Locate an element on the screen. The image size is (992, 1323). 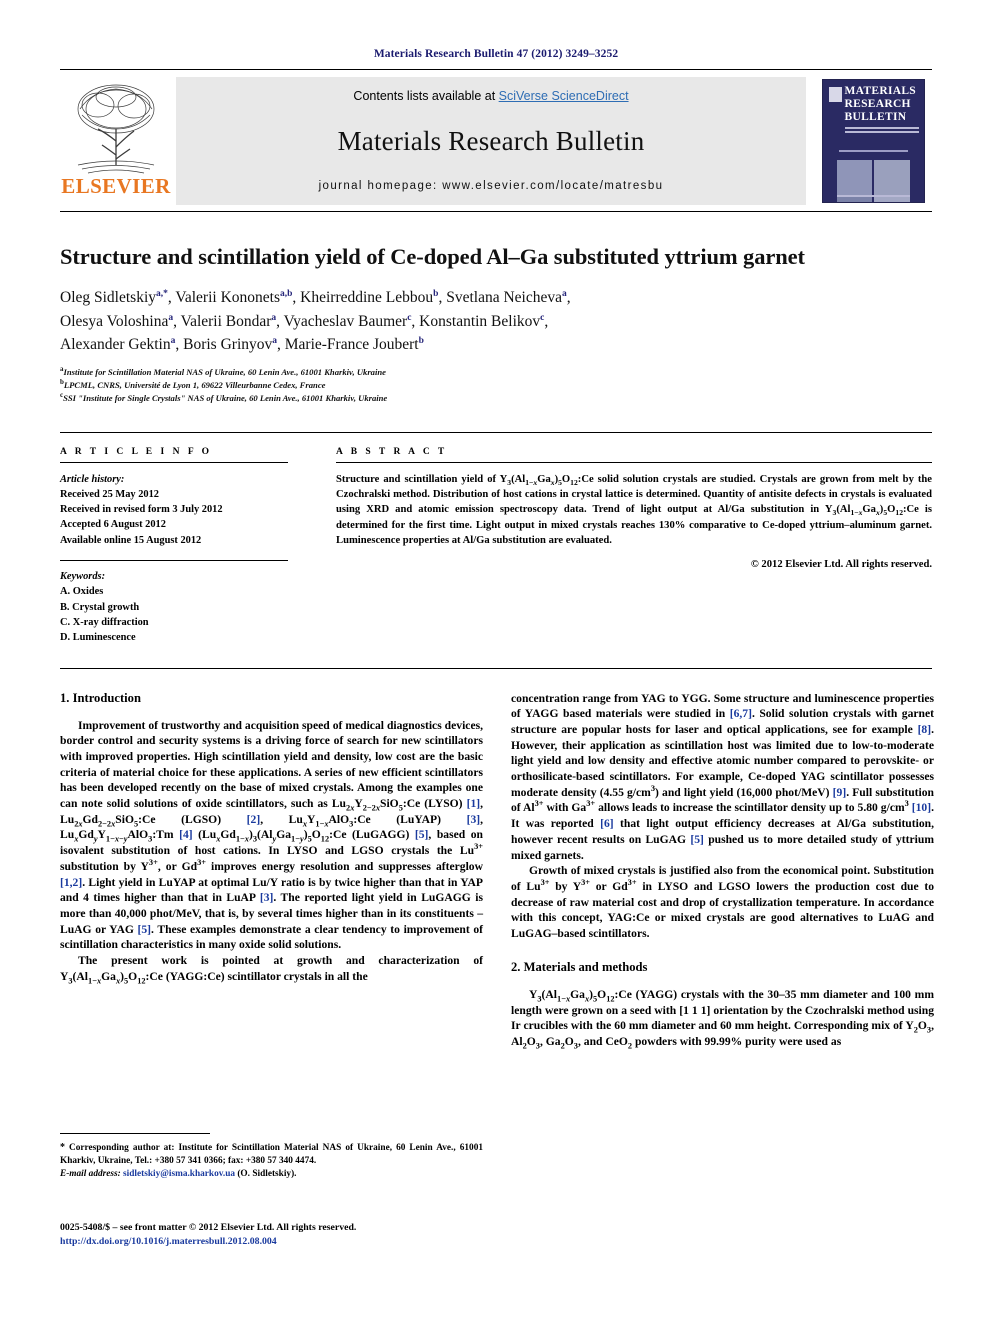
masthead-bottom-rule is located at coordinates (496, 211).